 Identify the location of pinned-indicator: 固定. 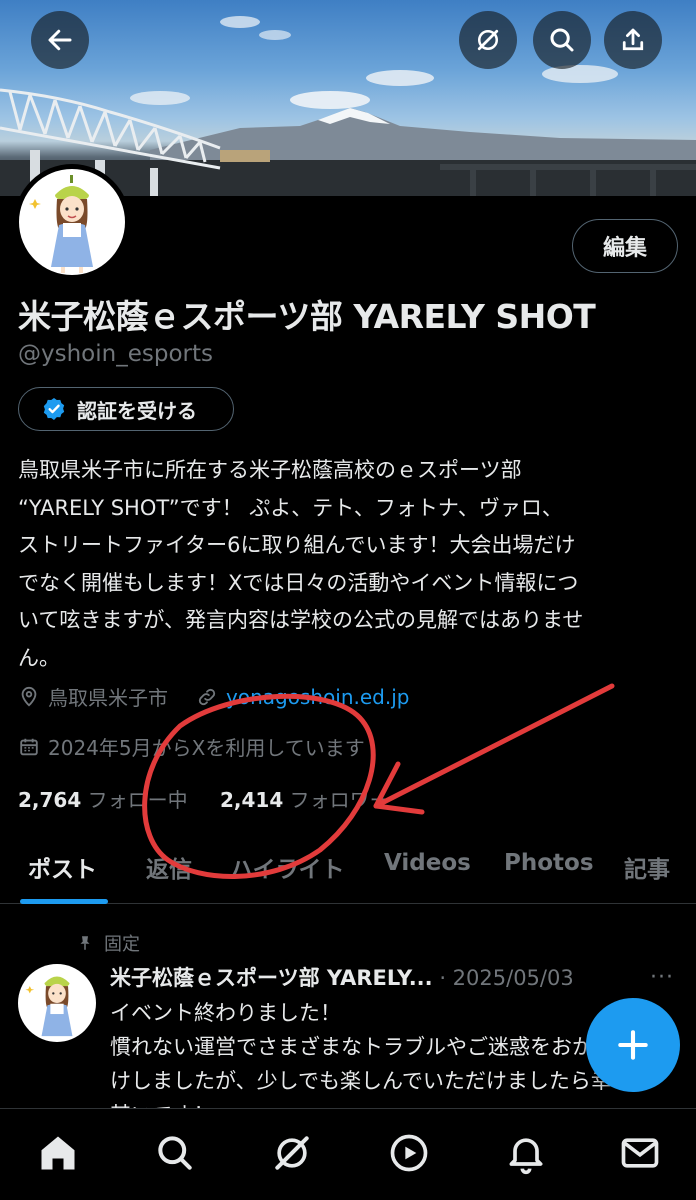
(108, 943).